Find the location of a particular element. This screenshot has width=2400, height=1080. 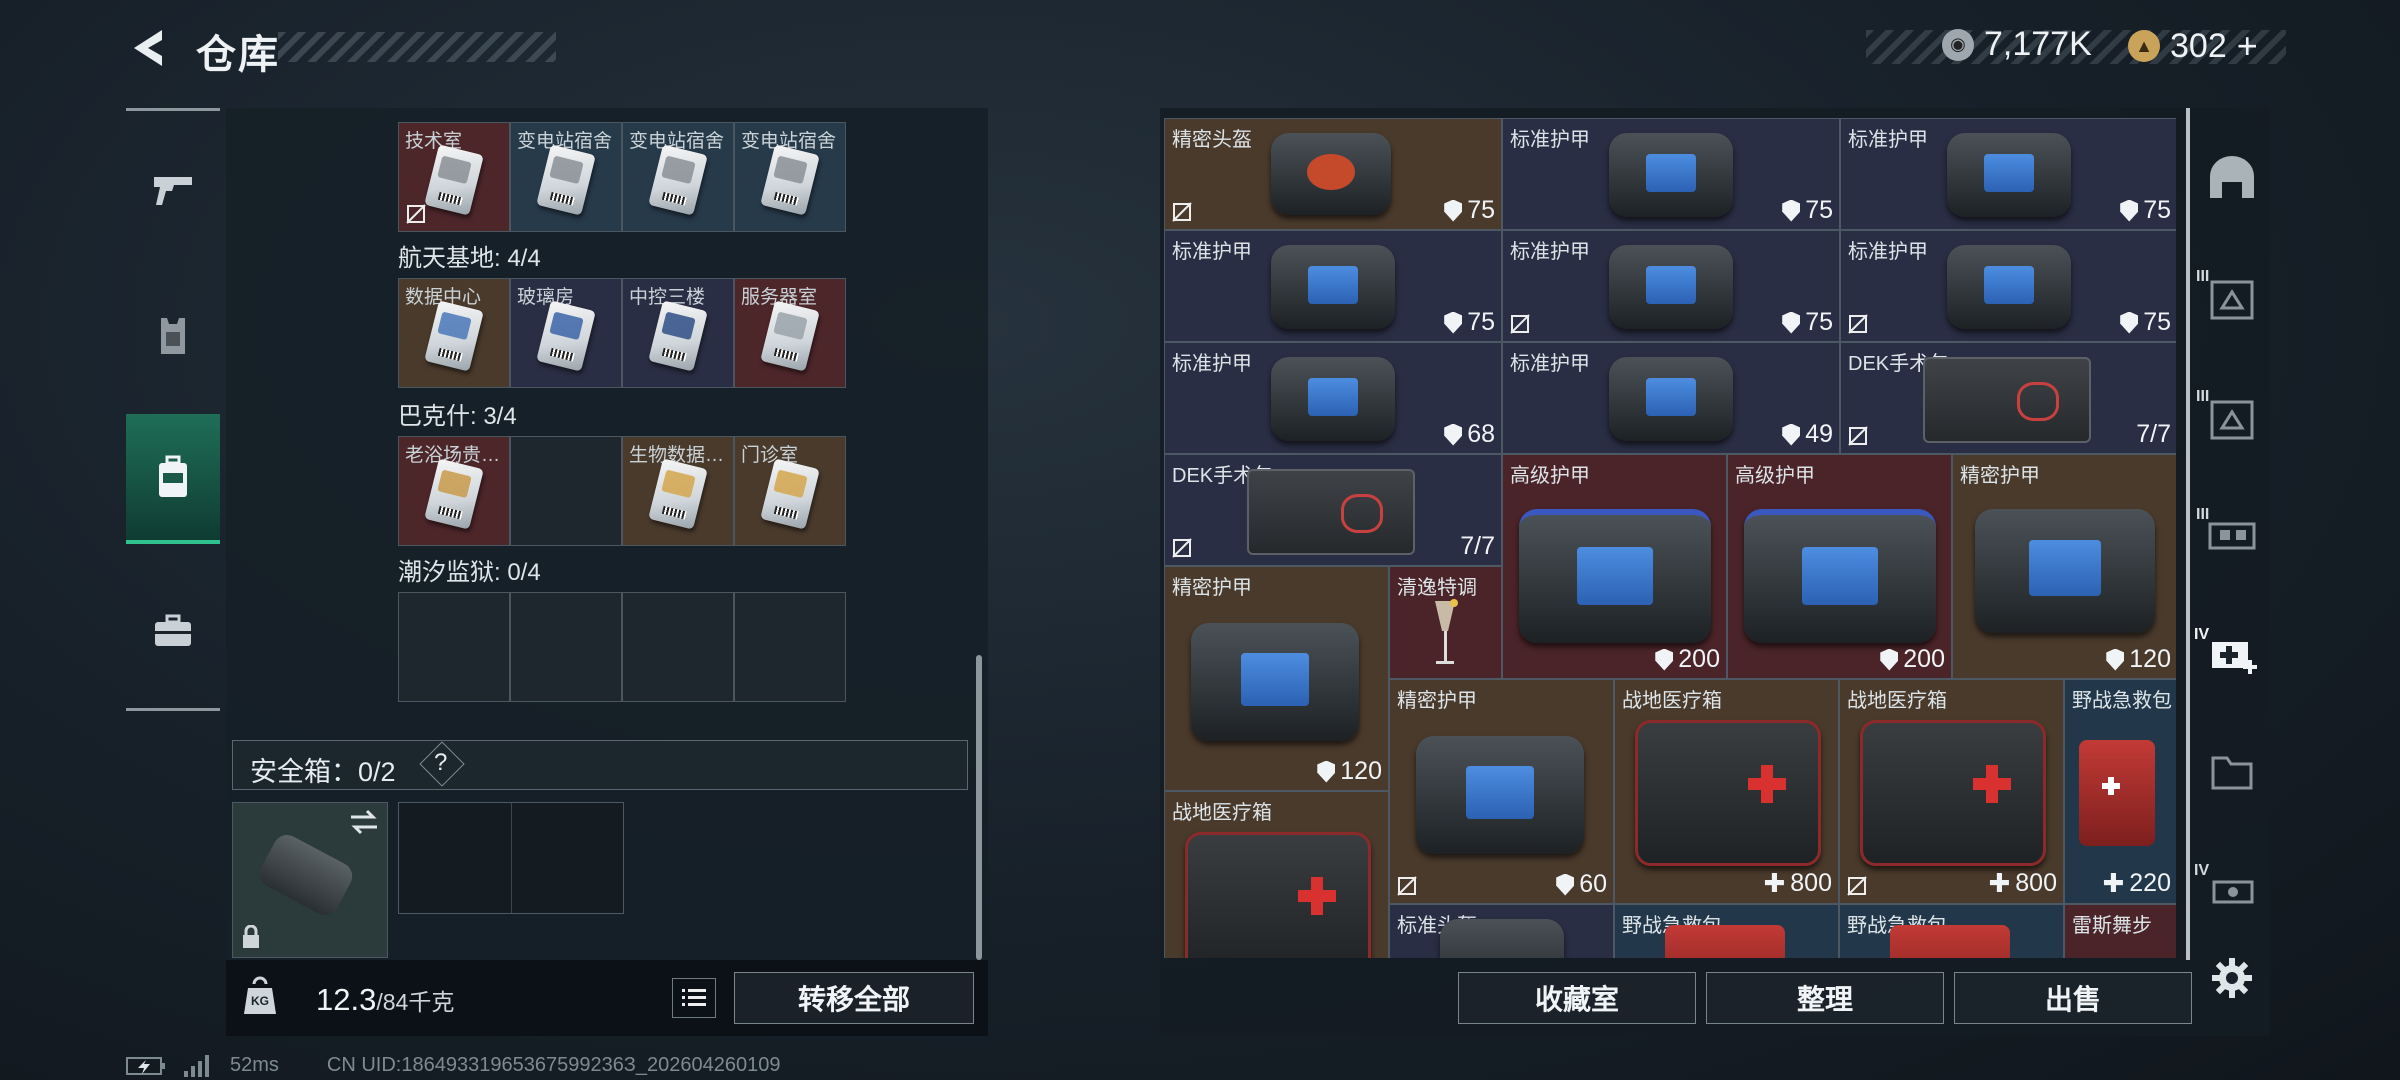

list-icon is located at coordinates (694, 997).